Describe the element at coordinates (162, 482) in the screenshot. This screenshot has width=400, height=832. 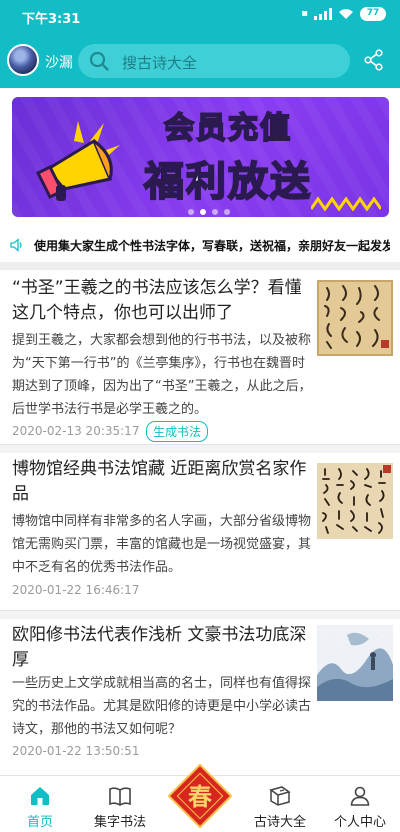
I see `article-title: 博物馆经典书法馆藏 近距离欣赏名家作品` at that location.